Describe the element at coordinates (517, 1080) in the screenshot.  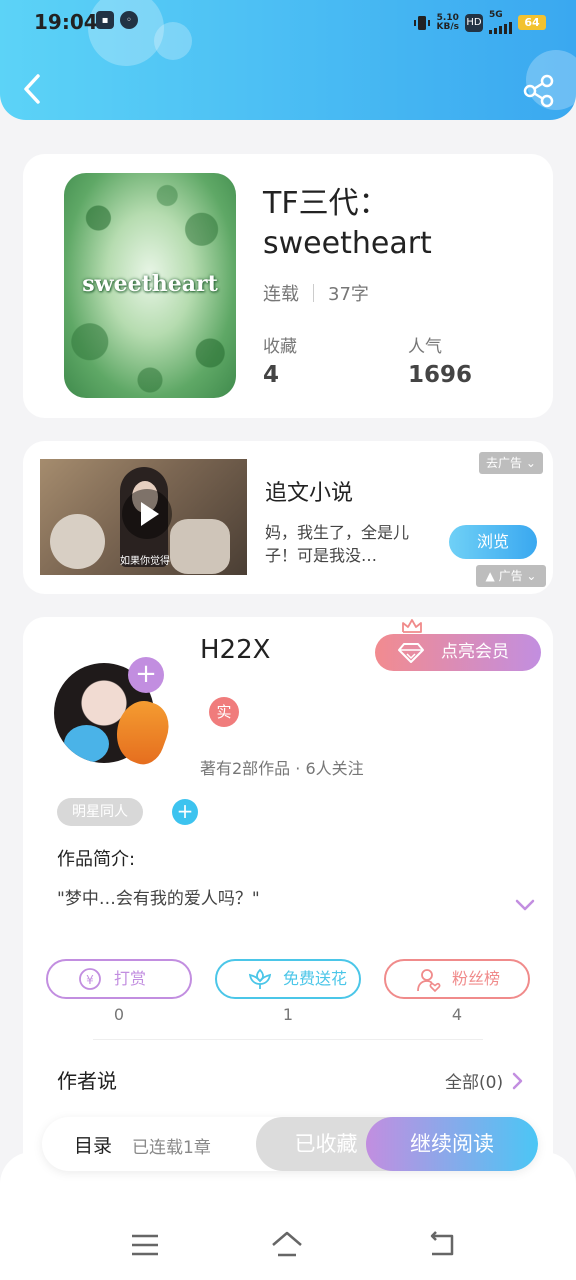
I see `chevron-right-icon` at that location.